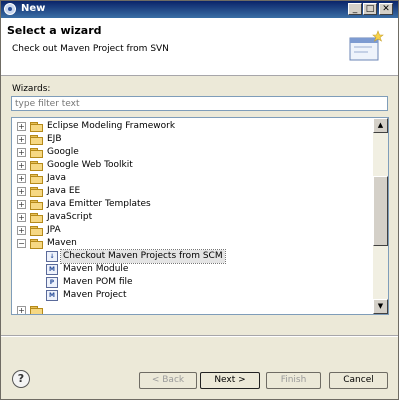  I want to click on tree-item-label: Maven, so click(62, 243).